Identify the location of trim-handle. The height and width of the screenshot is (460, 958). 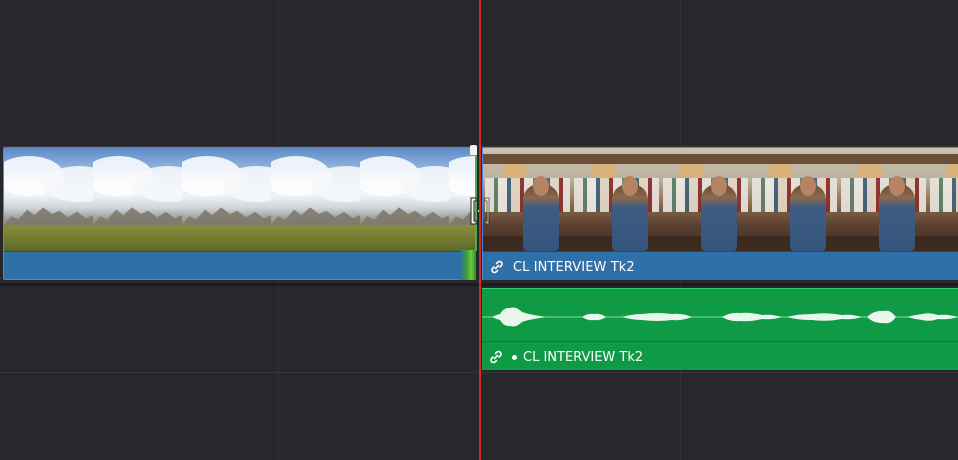
(473, 150).